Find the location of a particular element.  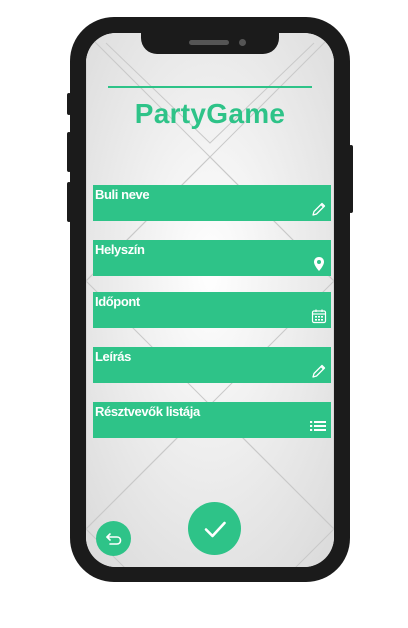

date-field: Időpont is located at coordinates (212, 310).